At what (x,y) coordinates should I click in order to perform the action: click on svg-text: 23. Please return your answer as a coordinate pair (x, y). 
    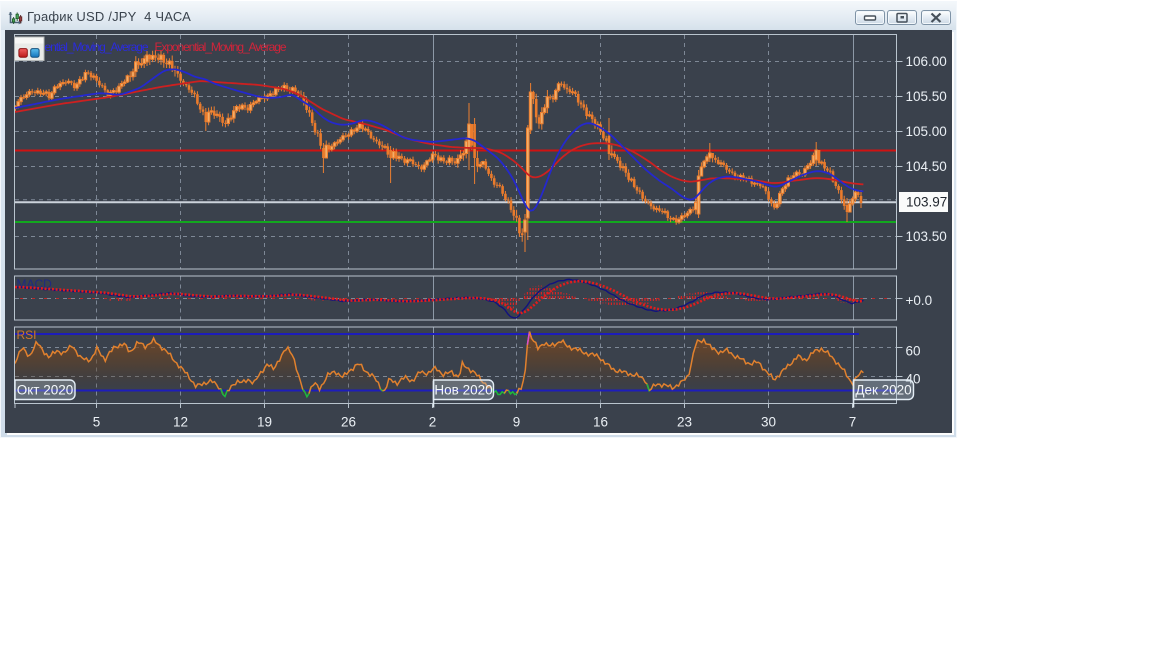
    Looking at the image, I should click on (684, 422).